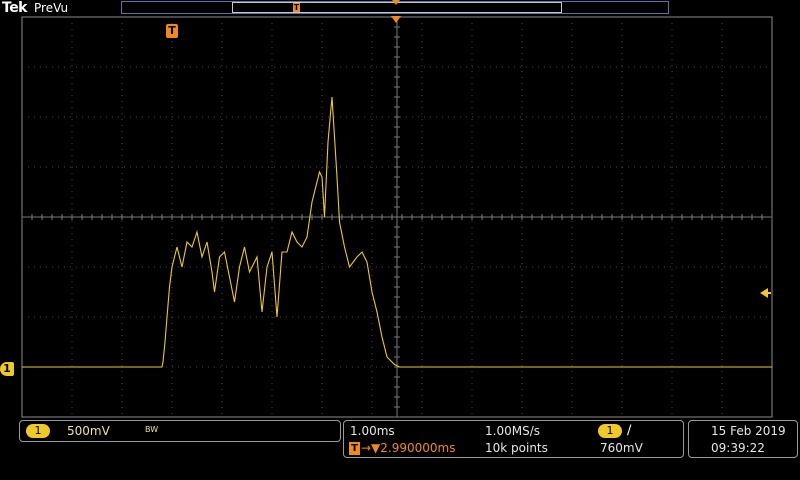 The height and width of the screenshot is (480, 800). What do you see at coordinates (621, 448) in the screenshot?
I see `trigger-level: 760mV` at bounding box center [621, 448].